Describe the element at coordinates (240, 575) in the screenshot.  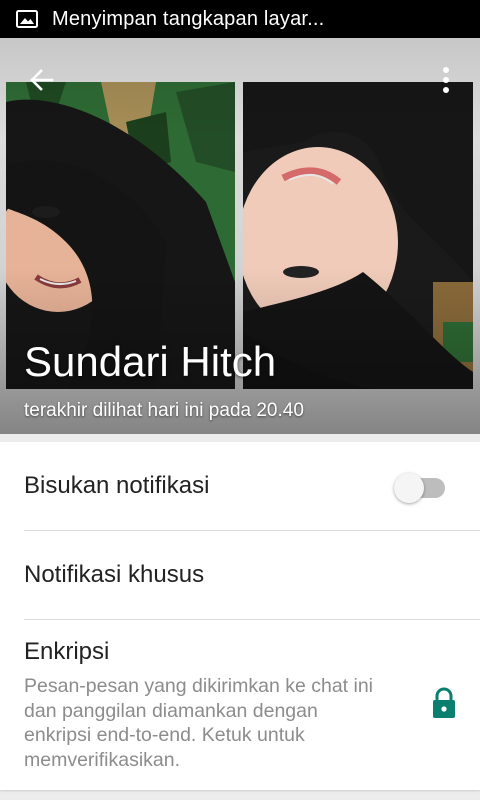
I see `custom-notifications-row: Notifikasi khusus` at that location.